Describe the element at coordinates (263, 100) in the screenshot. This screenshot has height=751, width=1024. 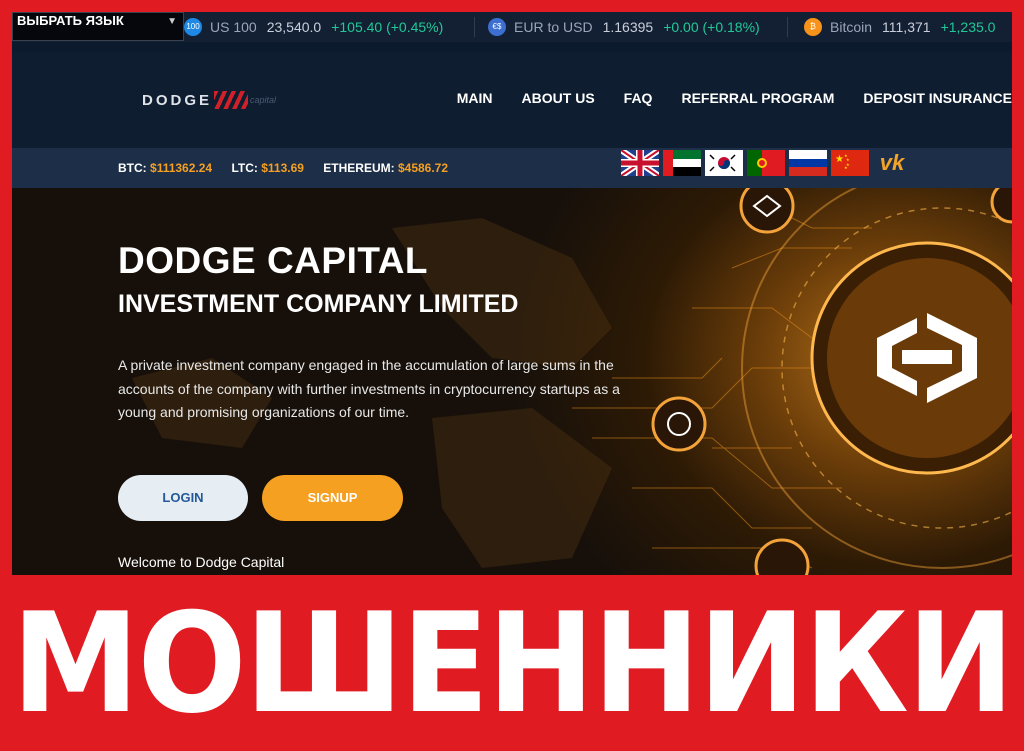
I see `logo-subtext: capital` at that location.